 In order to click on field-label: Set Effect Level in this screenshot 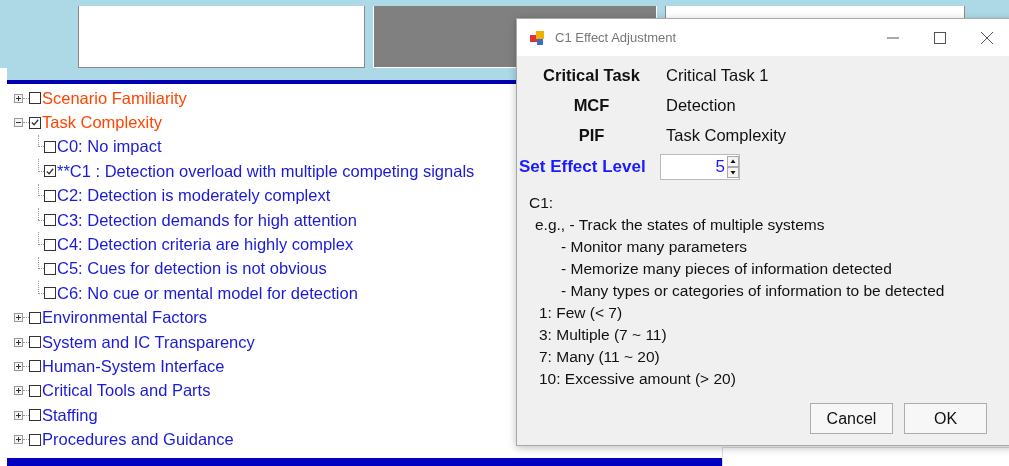, I will do `click(582, 167)`.